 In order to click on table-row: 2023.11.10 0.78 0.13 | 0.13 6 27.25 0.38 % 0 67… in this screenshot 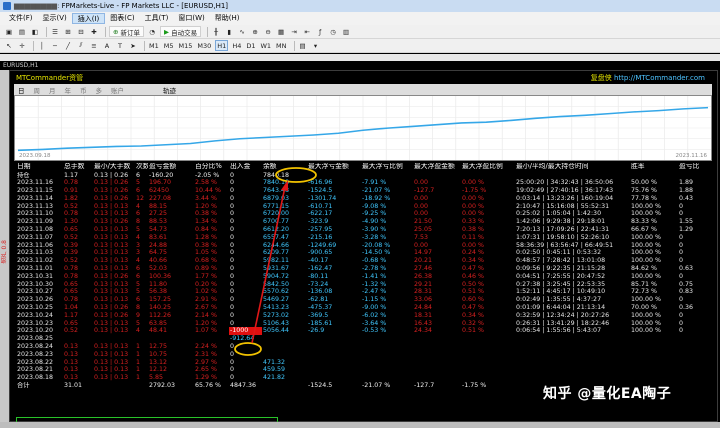, I will do `click(363, 214)`.